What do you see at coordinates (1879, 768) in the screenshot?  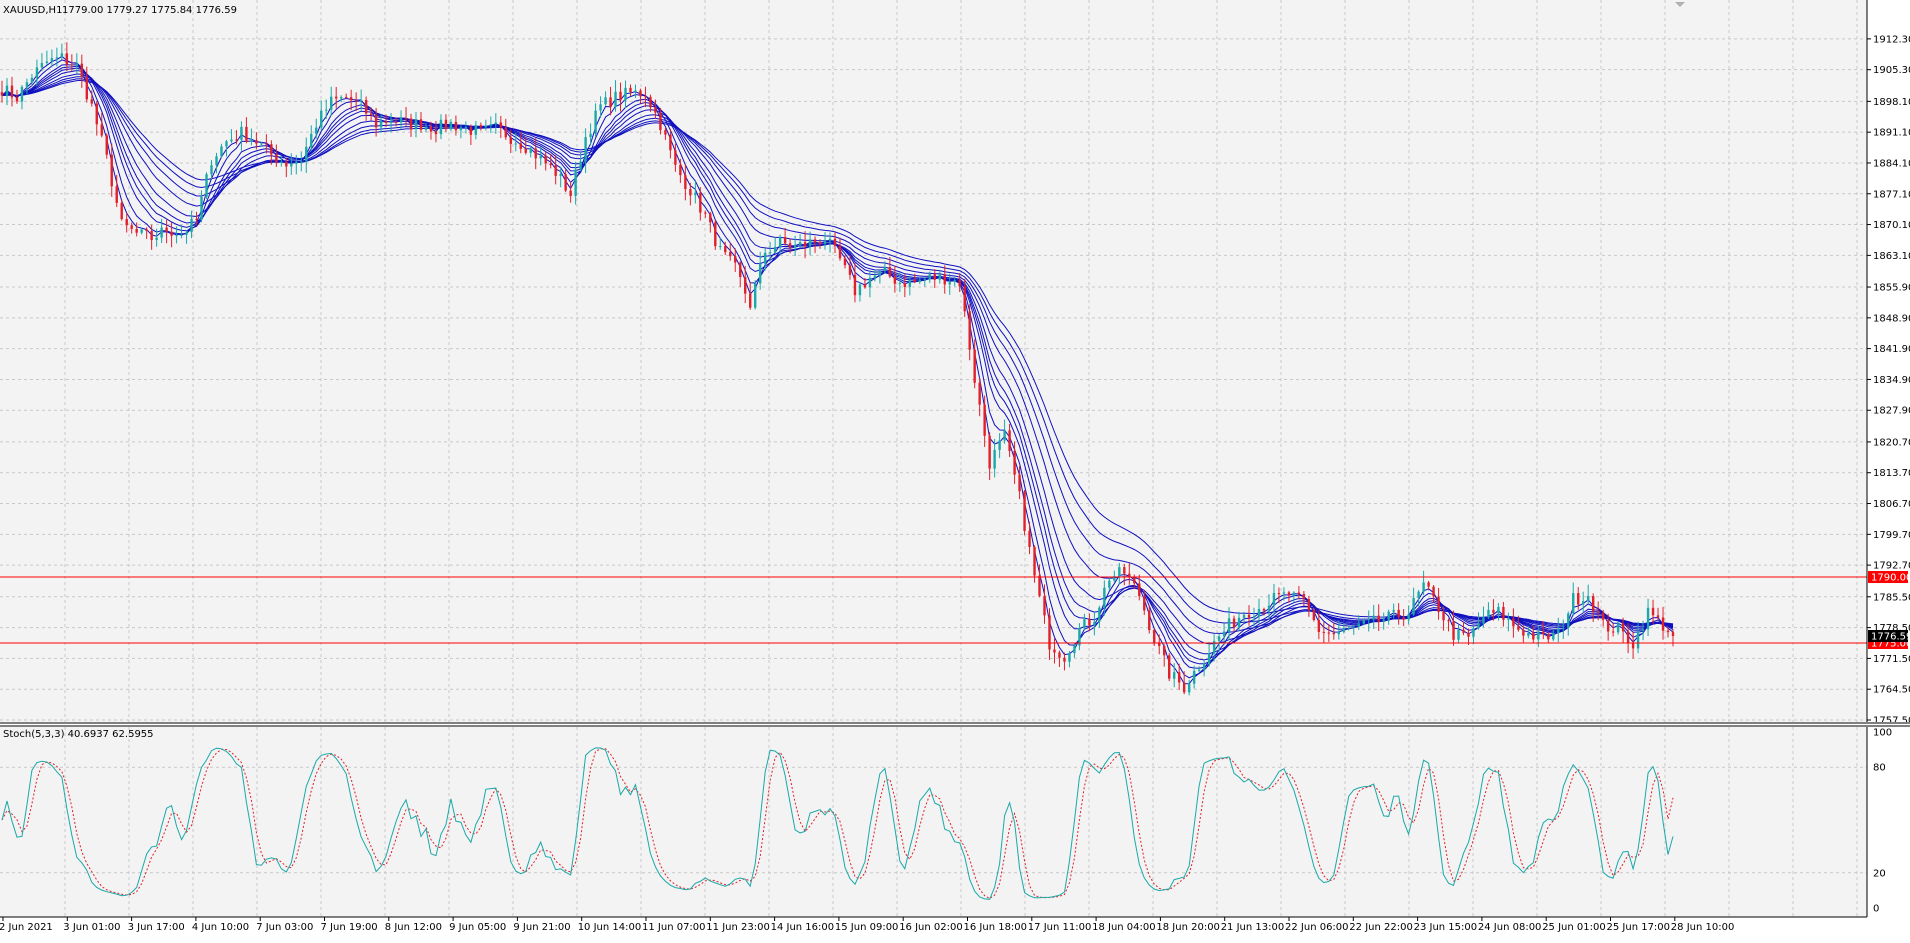 I see `stoch-tick-label: 80` at bounding box center [1879, 768].